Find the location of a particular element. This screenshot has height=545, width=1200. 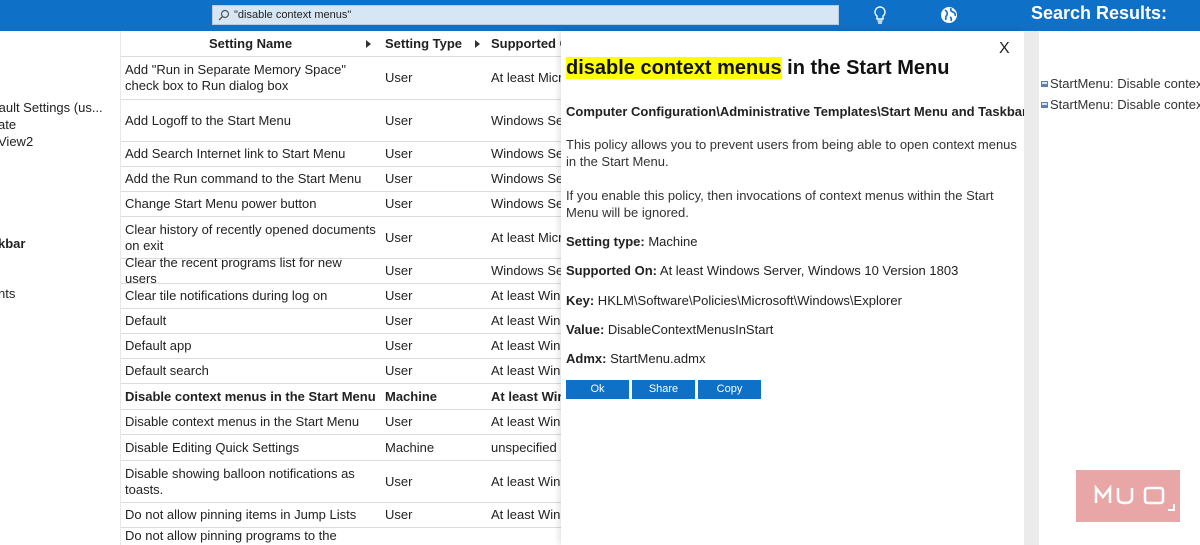

cell-setting-name: Disable Editing Quick Settings is located at coordinates (212, 447).